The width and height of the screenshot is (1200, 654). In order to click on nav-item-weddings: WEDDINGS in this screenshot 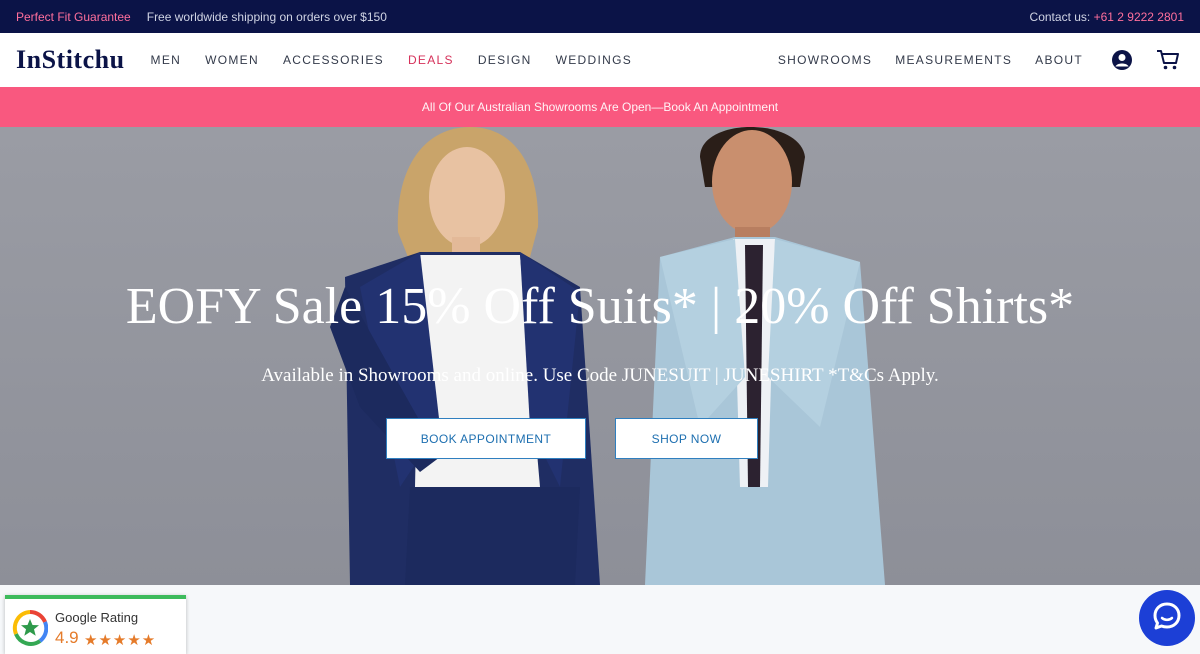, I will do `click(594, 60)`.